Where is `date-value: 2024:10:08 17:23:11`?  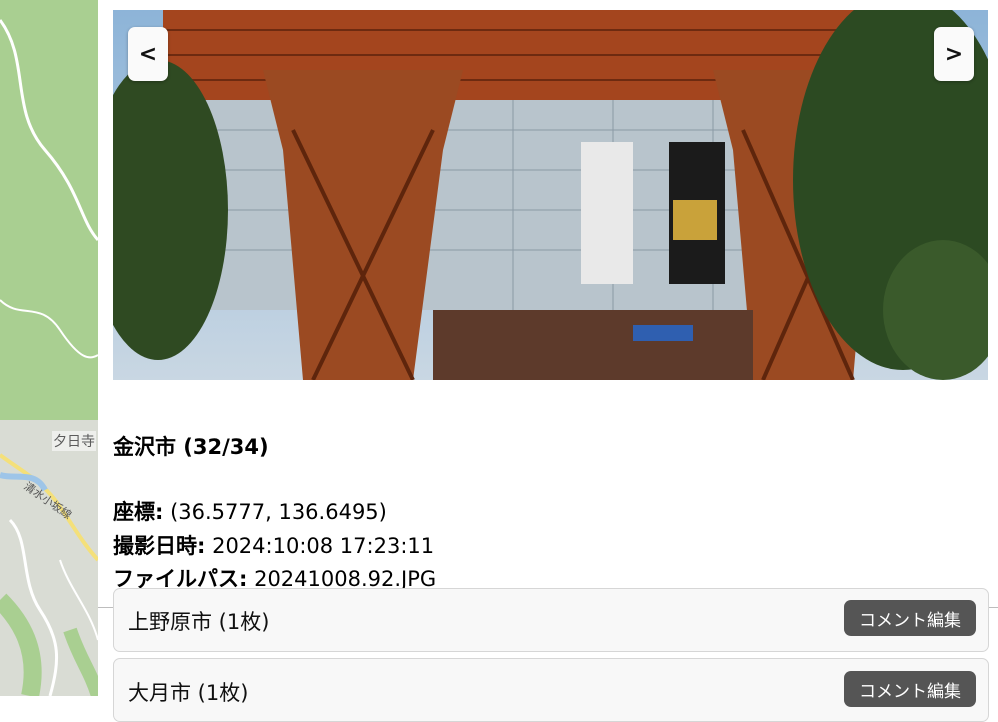
date-value: 2024:10:08 17:23:11 is located at coordinates (320, 546).